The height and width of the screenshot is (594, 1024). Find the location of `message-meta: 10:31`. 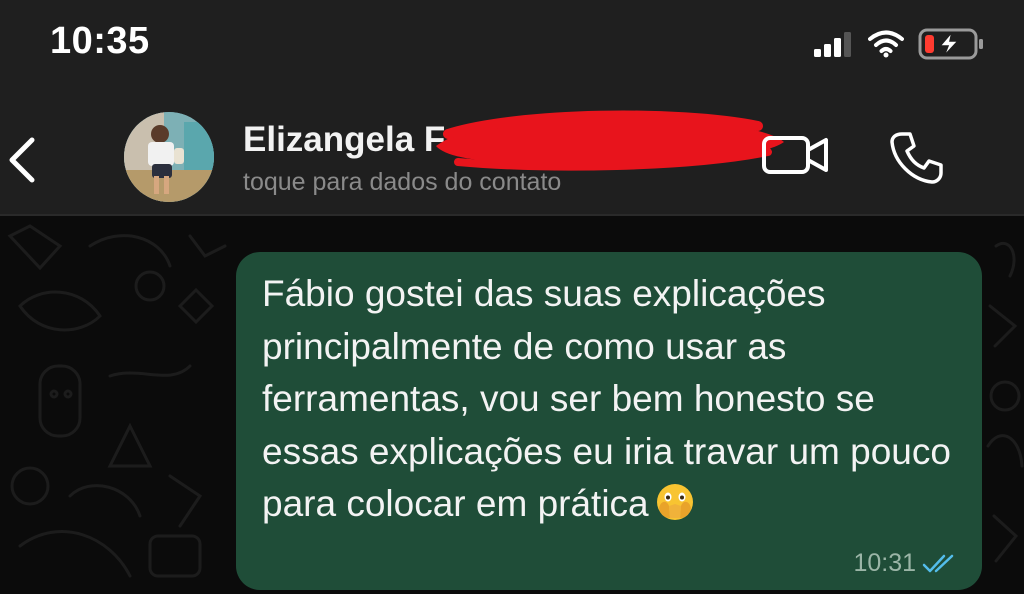

message-meta: 10:31 is located at coordinates (906, 563).